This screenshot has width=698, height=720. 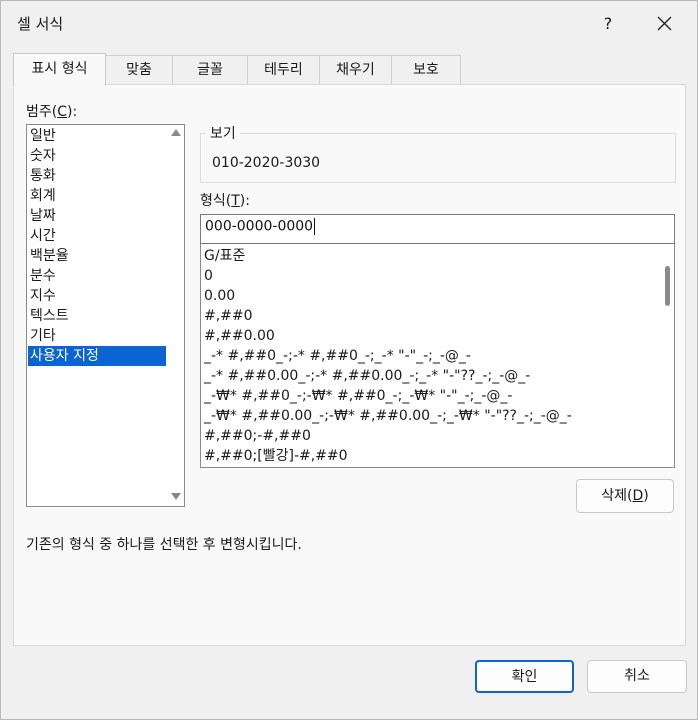 I want to click on category-item-text: 텍스트, so click(x=97, y=316).